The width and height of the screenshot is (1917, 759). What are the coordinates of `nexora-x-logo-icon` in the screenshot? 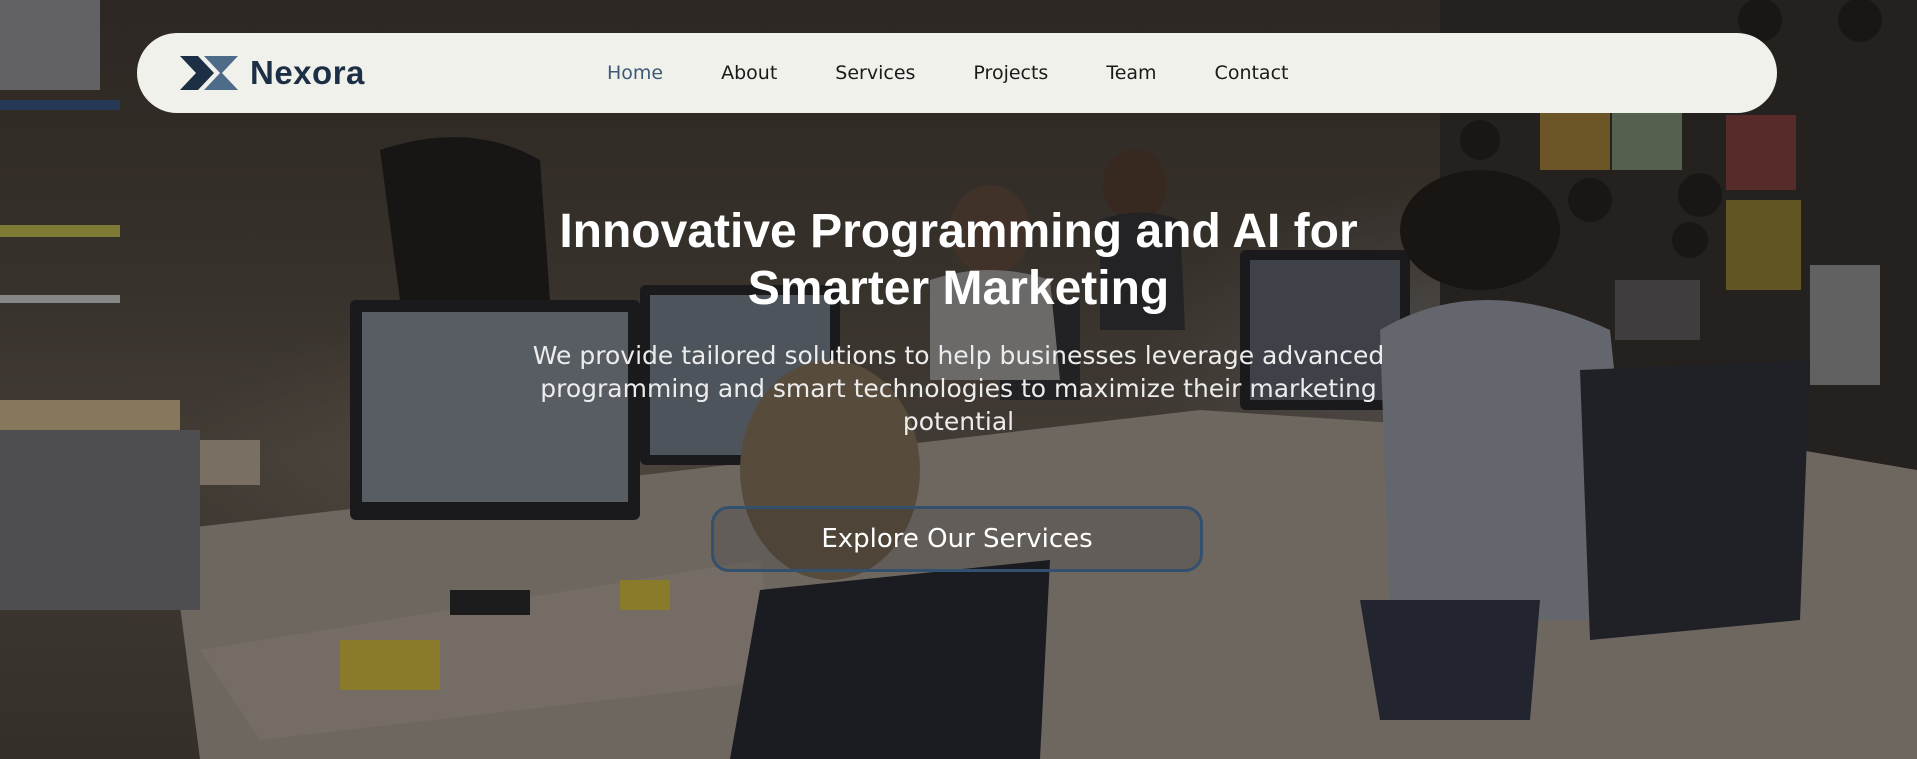 It's located at (209, 73).